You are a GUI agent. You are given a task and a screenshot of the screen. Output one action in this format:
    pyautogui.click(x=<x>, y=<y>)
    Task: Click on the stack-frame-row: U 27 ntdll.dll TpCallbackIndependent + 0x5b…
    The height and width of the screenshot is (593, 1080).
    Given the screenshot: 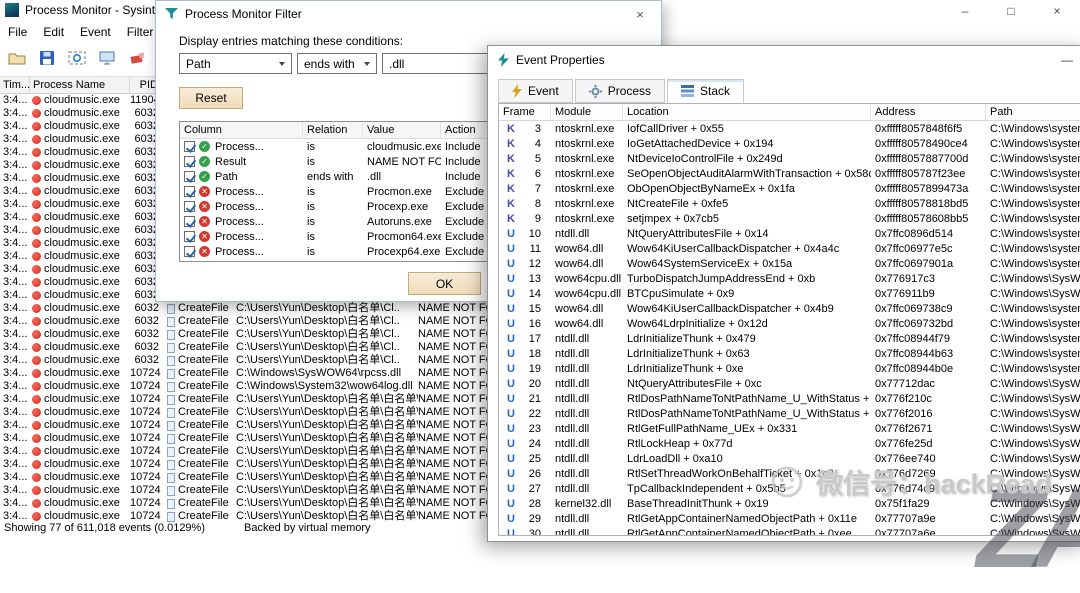 What is the action you would take?
    pyautogui.click(x=789, y=488)
    